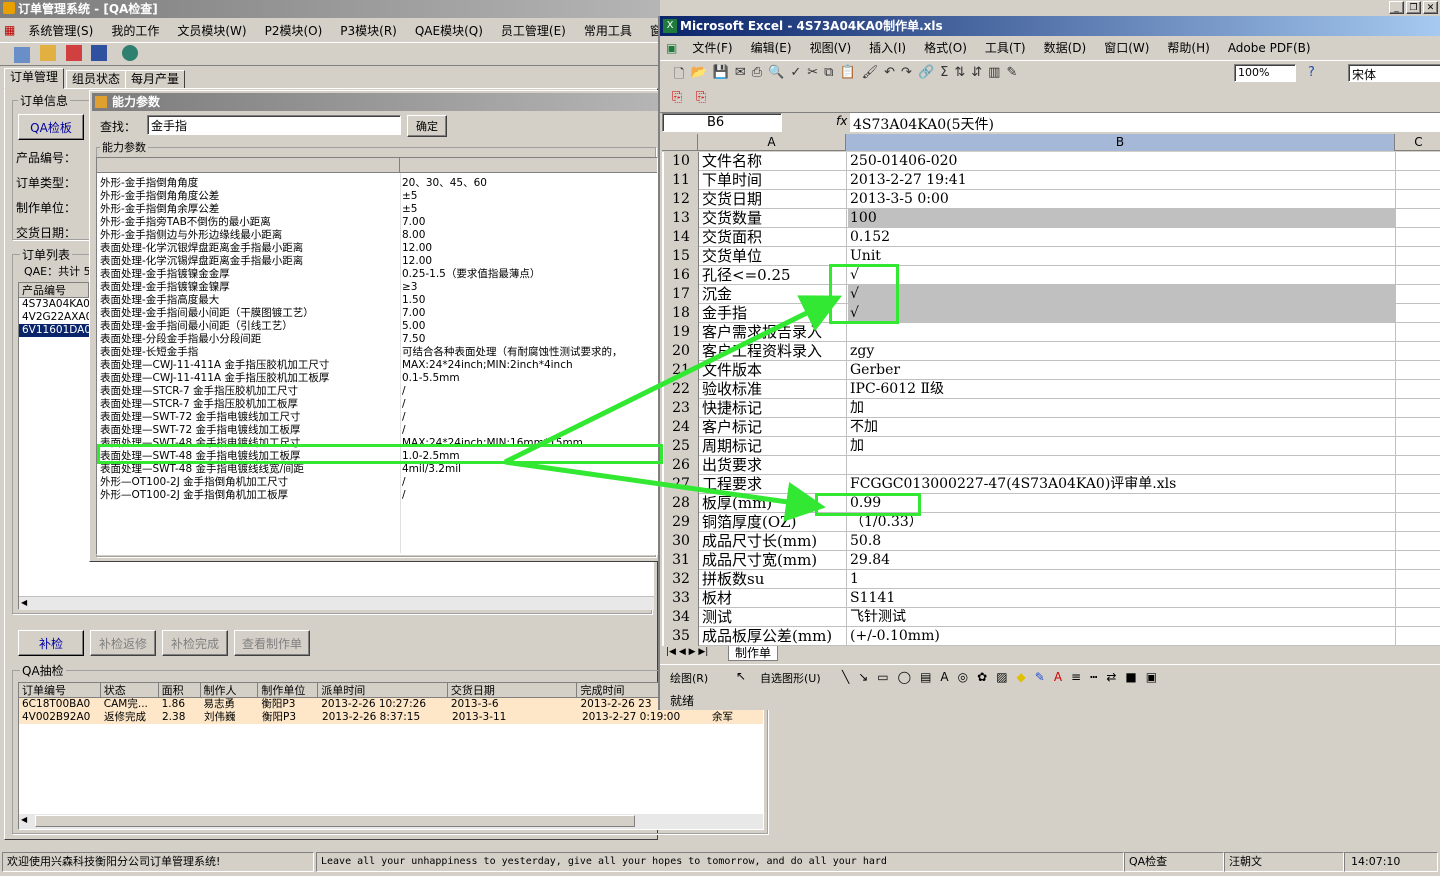 The width and height of the screenshot is (1440, 876). I want to click on rectangle-icon: ▭, so click(882, 677).